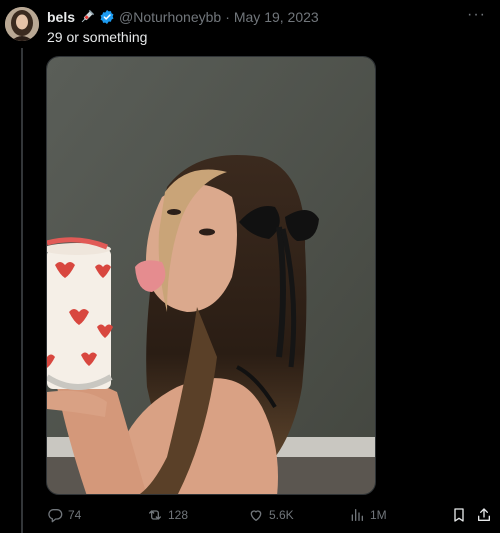 Image resolution: width=500 pixels, height=533 pixels. I want to click on tweet-text: 29 or something, so click(97, 37).